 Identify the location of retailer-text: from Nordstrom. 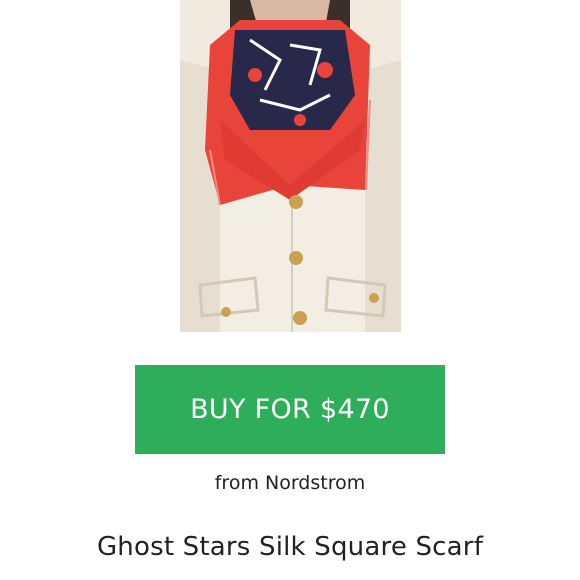
(290, 483).